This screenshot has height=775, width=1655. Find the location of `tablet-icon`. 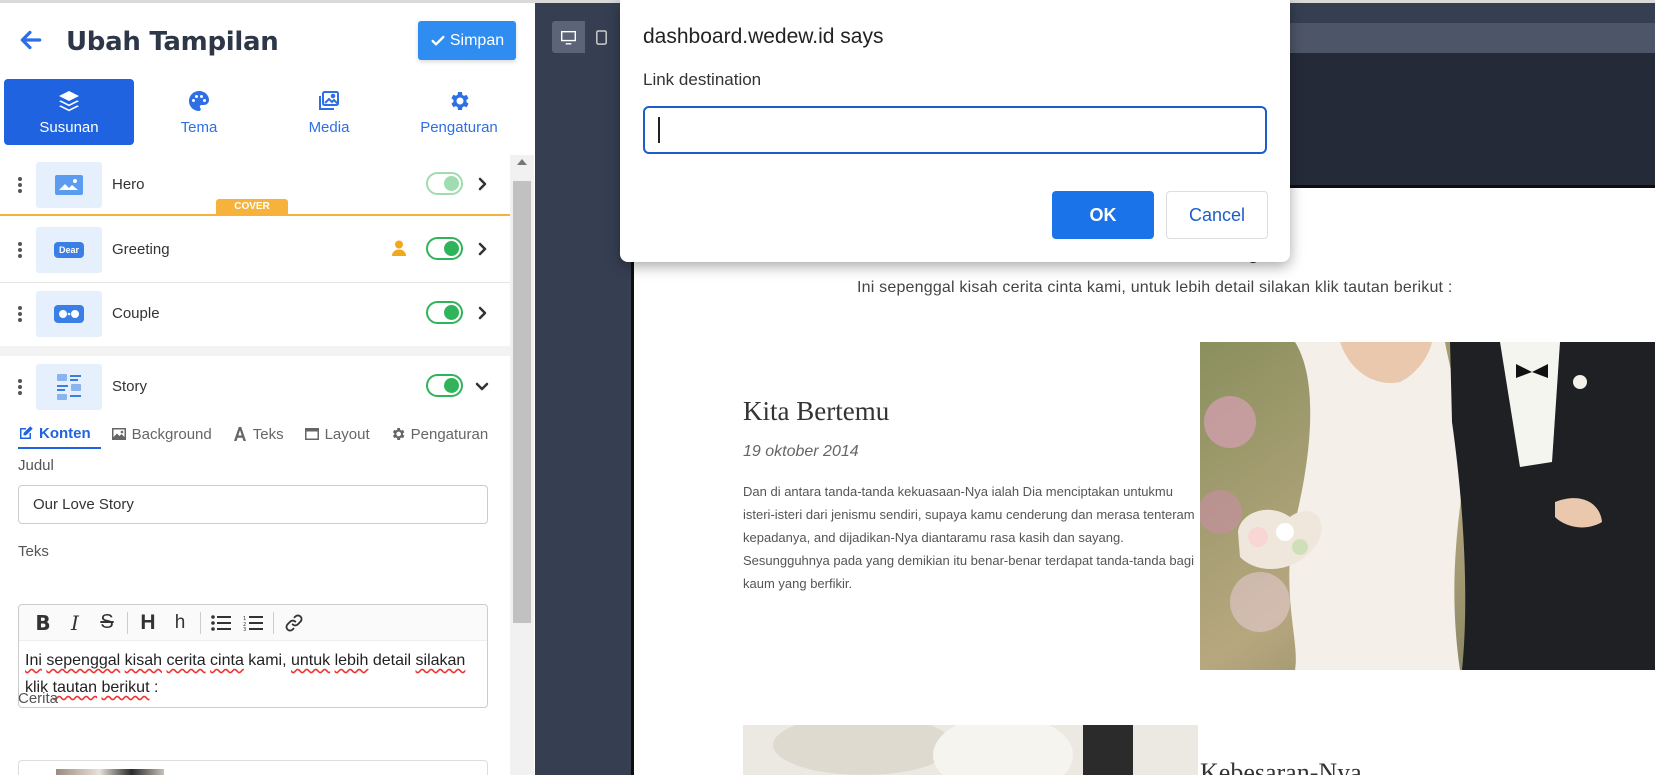

tablet-icon is located at coordinates (601, 37).